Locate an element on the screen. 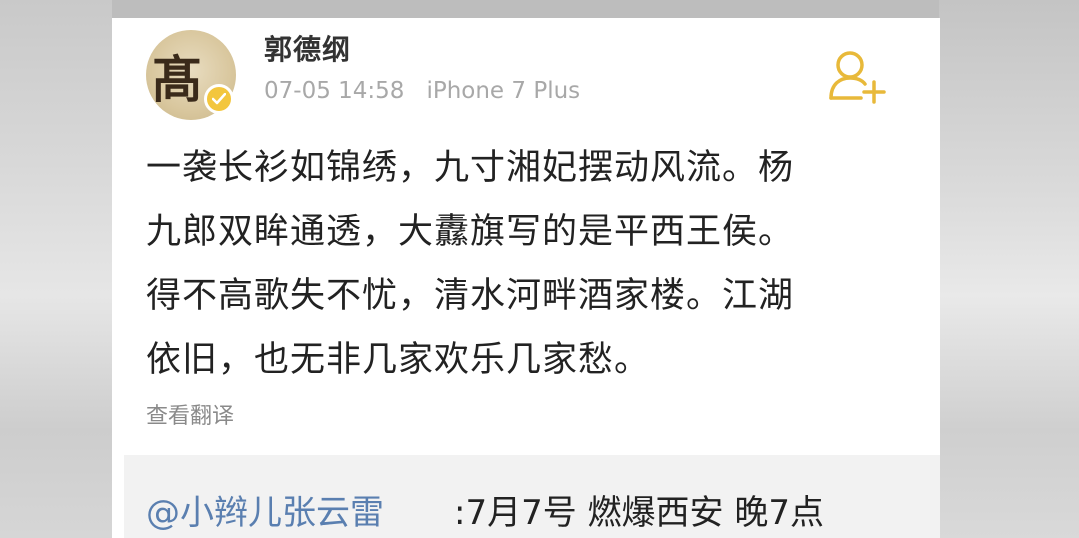 The image size is (1079, 538). translate-link: 查看翻译 is located at coordinates (190, 414).